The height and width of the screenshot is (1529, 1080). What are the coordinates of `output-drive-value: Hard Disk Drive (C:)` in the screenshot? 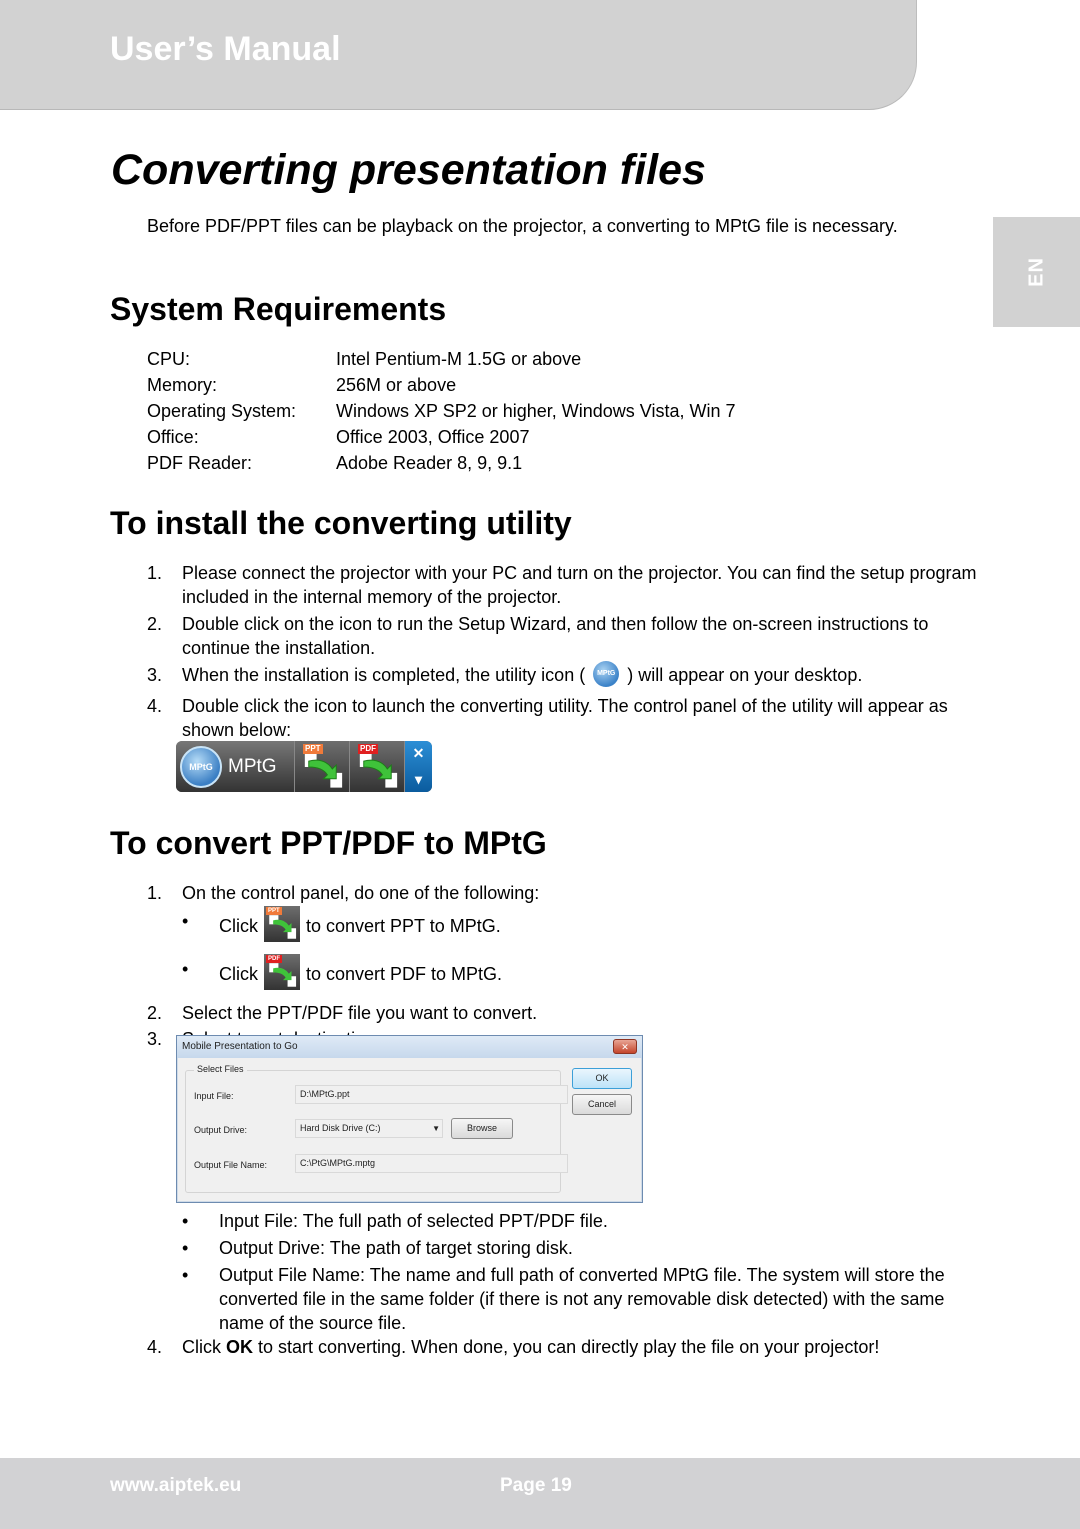 It's located at (340, 1128).